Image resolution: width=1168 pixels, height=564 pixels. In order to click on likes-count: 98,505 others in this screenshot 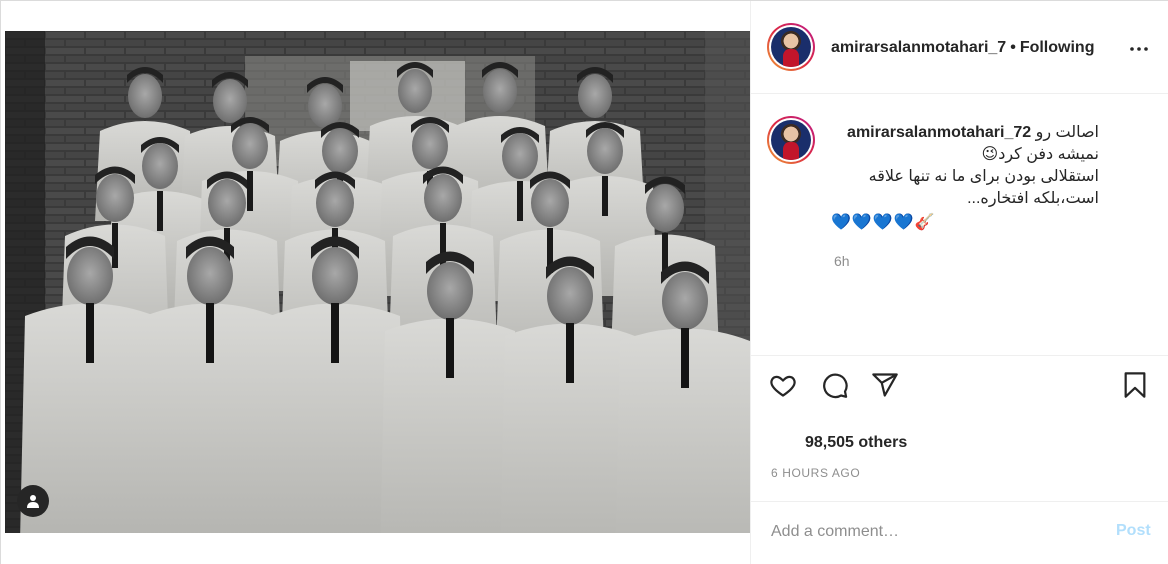, I will do `click(856, 443)`.